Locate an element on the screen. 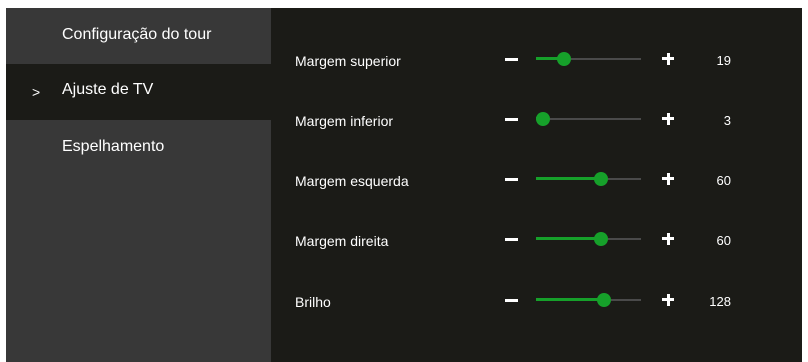 The height and width of the screenshot is (362, 808). margin-left-slider is located at coordinates (588, 180).